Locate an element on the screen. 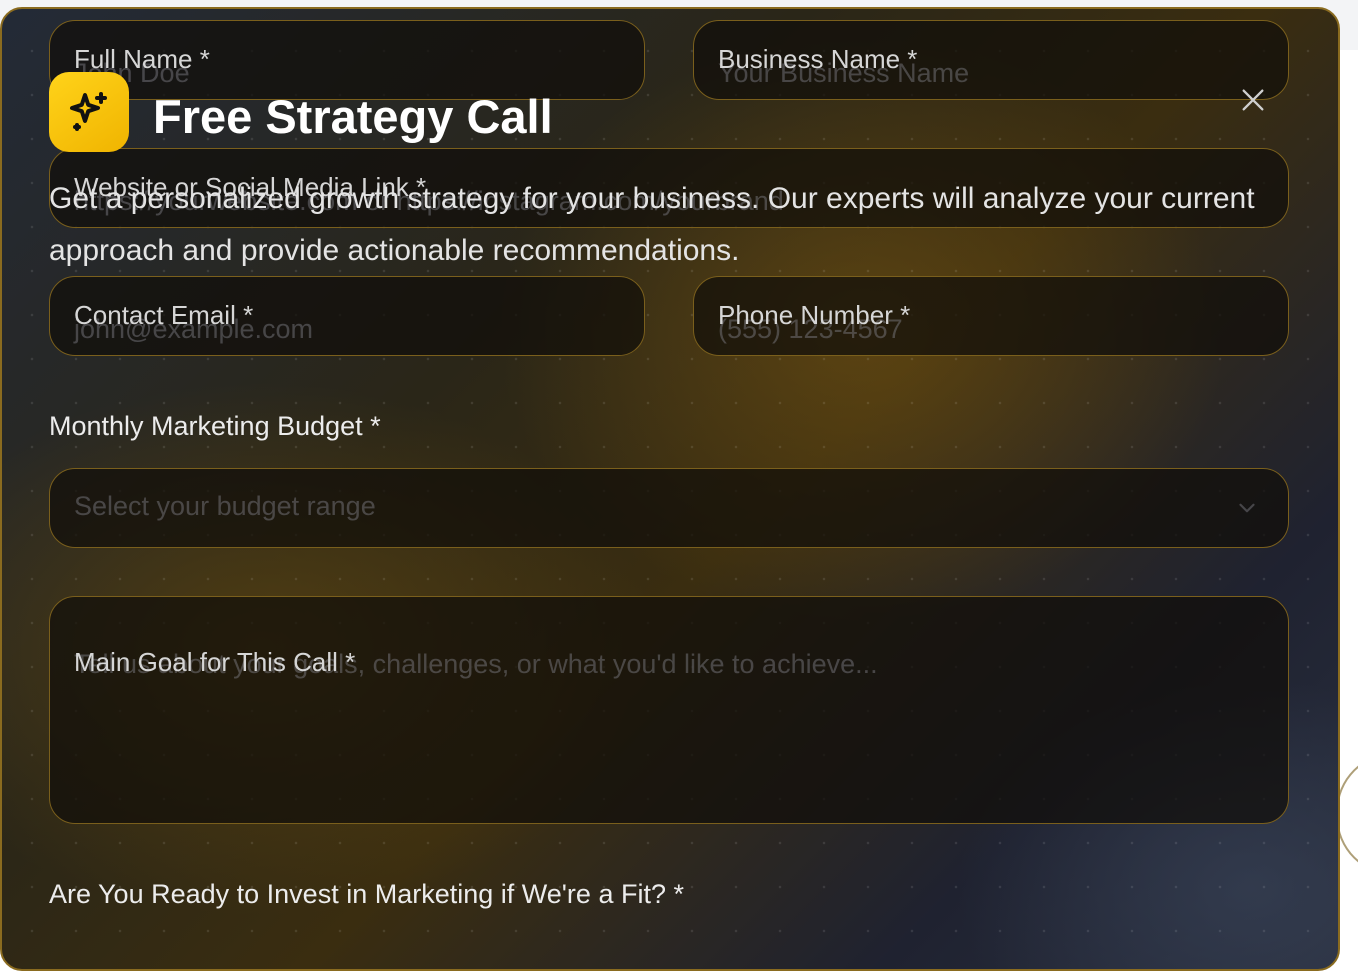 Image resolution: width=1358 pixels, height=971 pixels. phone-number-field: (555) 123-4567 Phone Number * is located at coordinates (991, 316).